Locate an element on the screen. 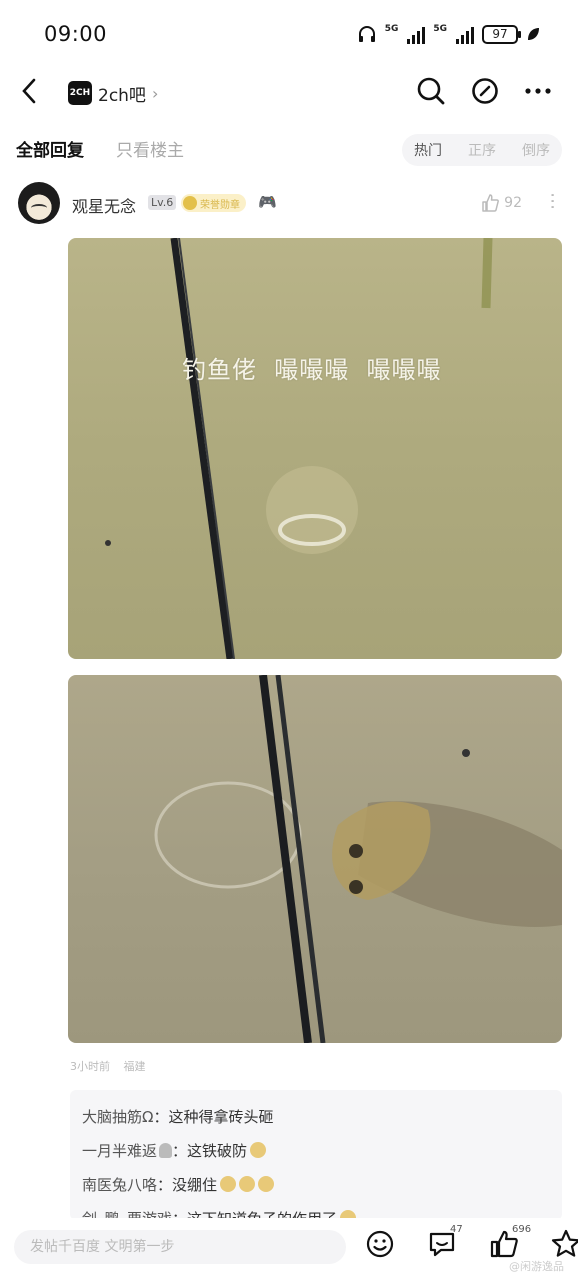 This screenshot has height=1280, width=578. search-icon is located at coordinates (431, 91).